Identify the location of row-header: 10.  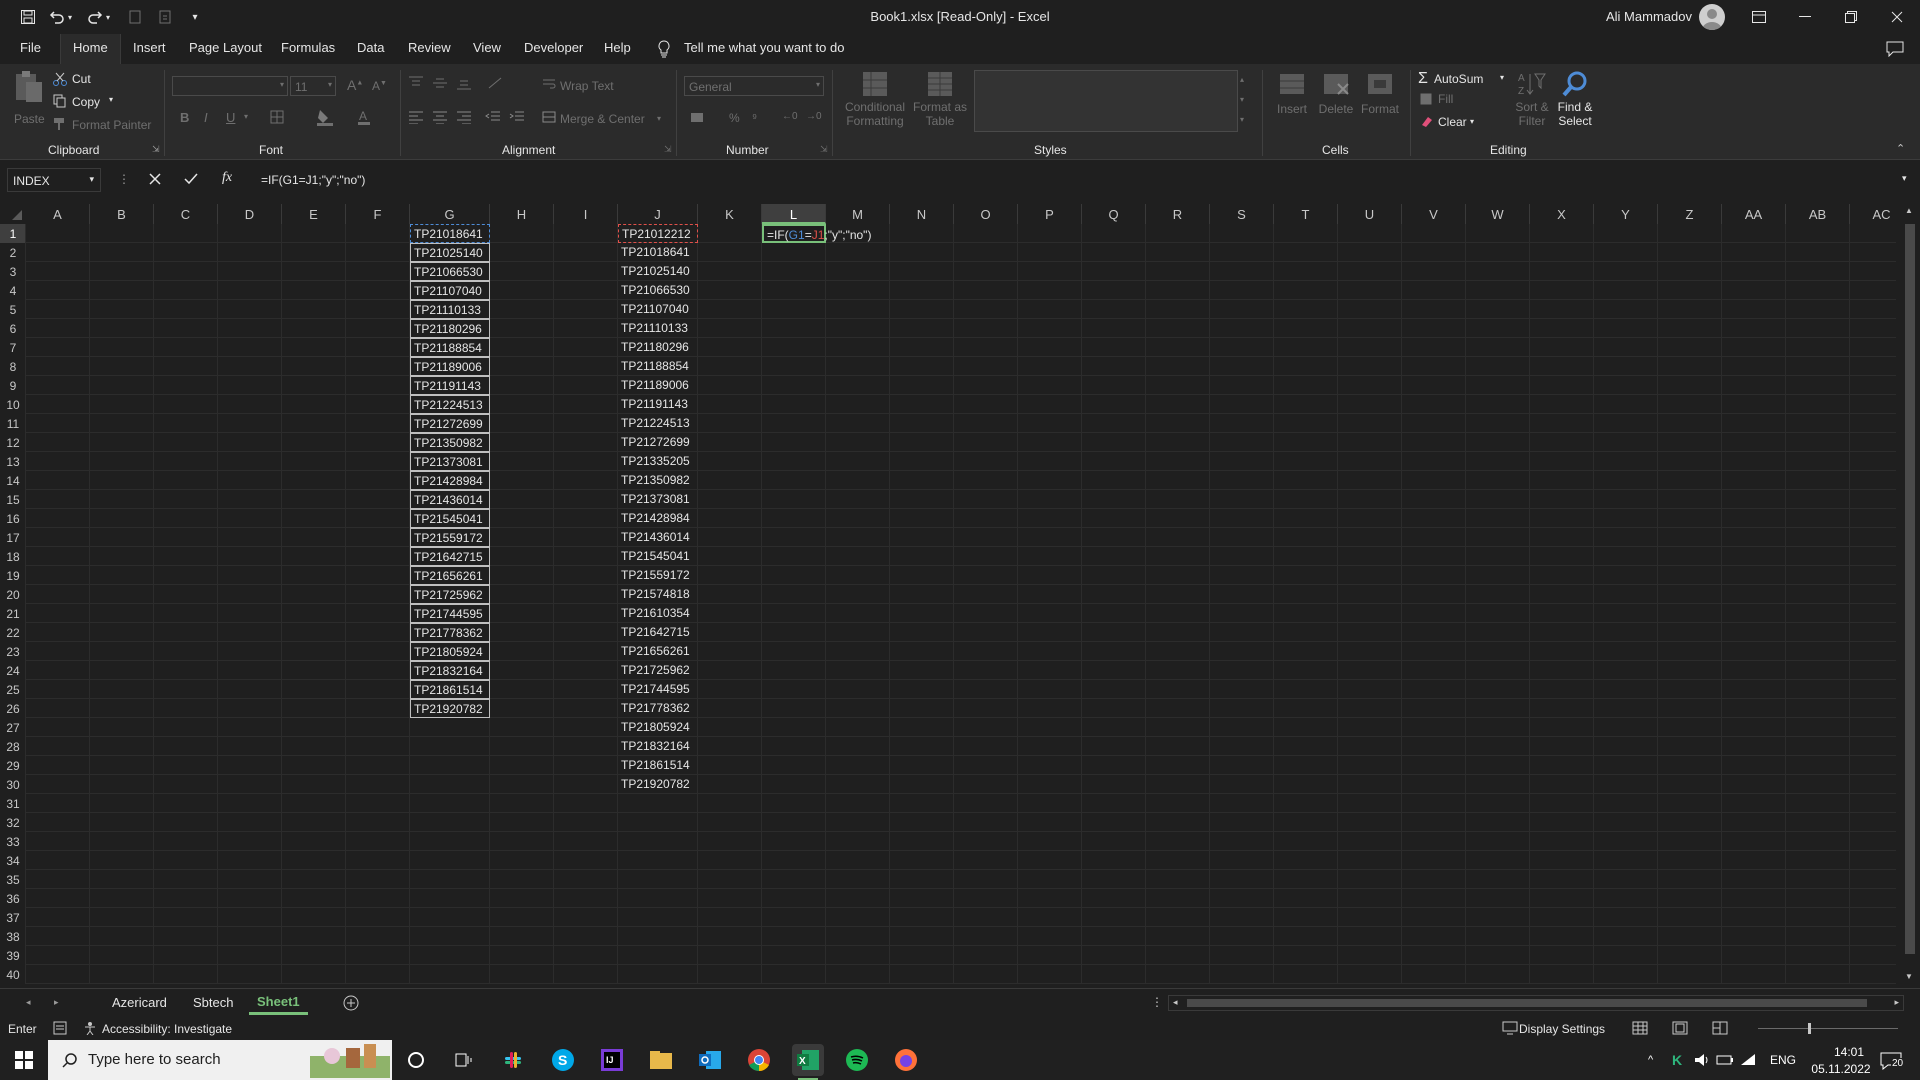
(13, 404).